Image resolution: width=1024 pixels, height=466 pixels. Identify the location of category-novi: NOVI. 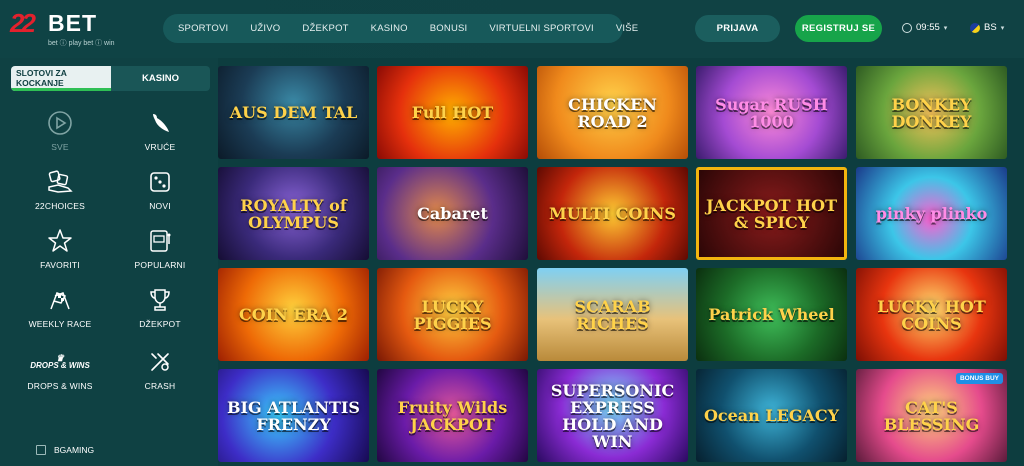
(160, 189).